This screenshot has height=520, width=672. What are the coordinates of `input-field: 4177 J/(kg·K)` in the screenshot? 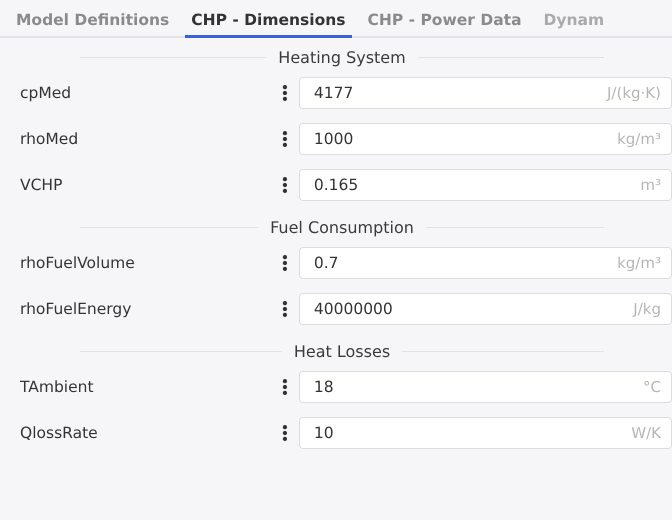 It's located at (485, 93).